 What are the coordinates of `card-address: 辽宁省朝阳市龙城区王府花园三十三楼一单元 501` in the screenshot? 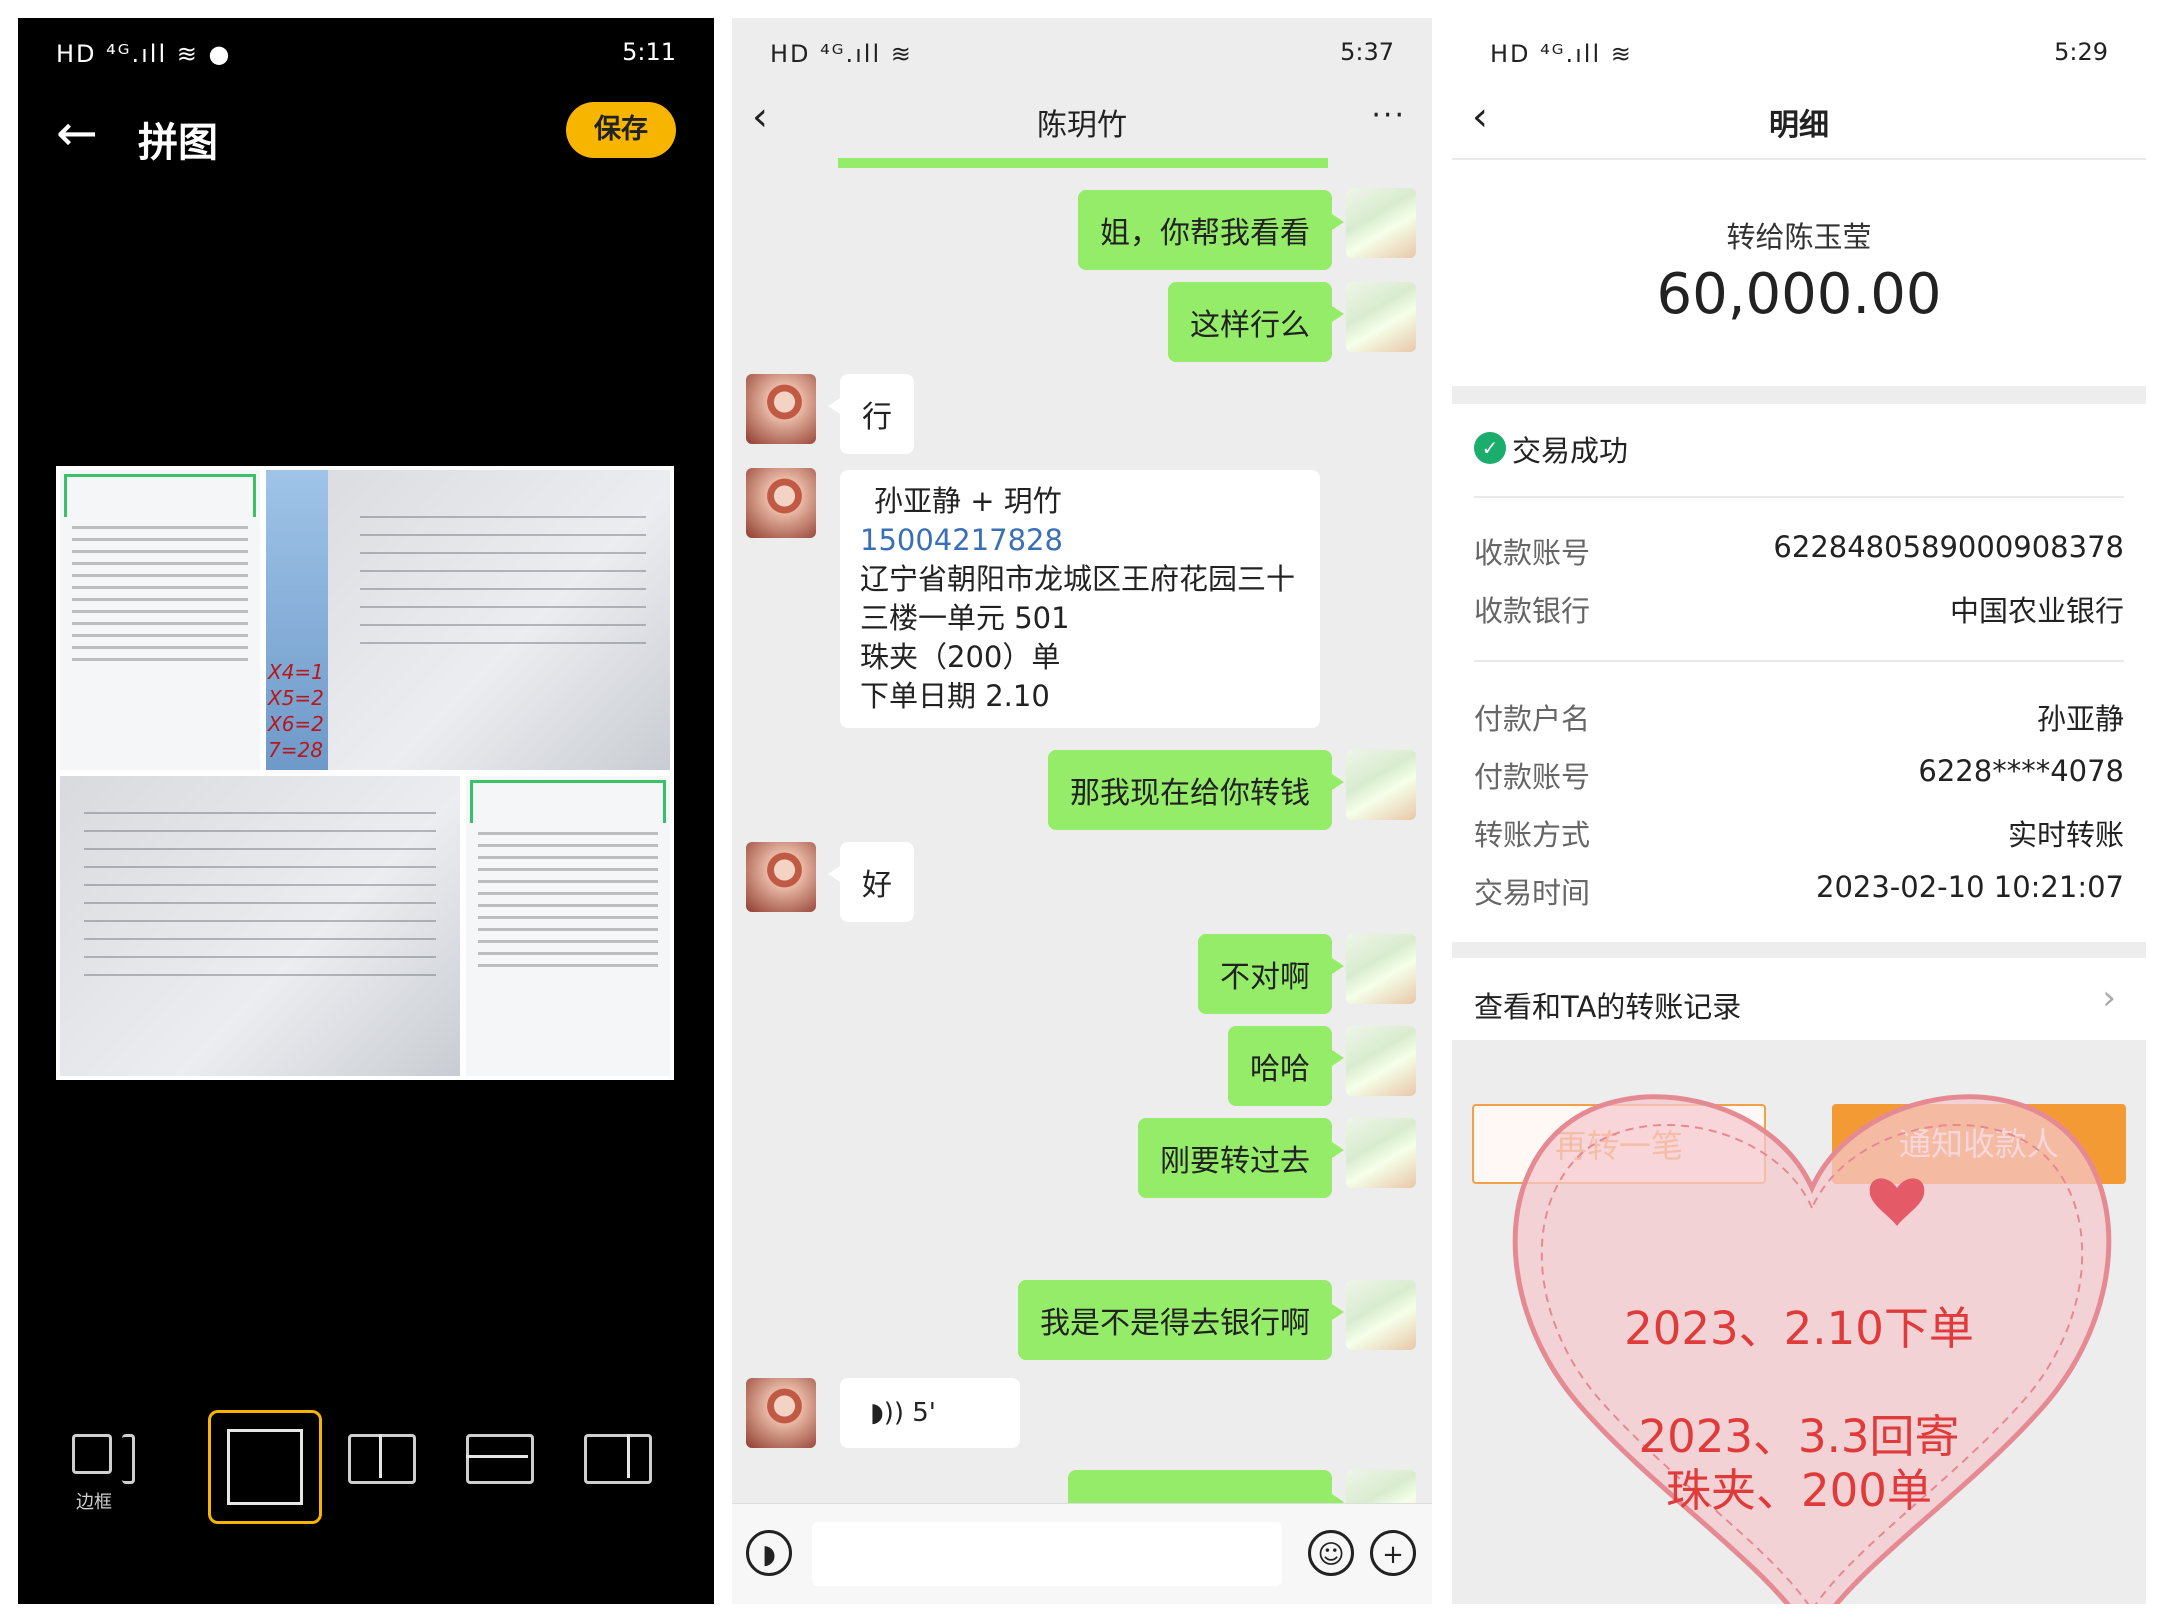 It's located at (1078, 598).